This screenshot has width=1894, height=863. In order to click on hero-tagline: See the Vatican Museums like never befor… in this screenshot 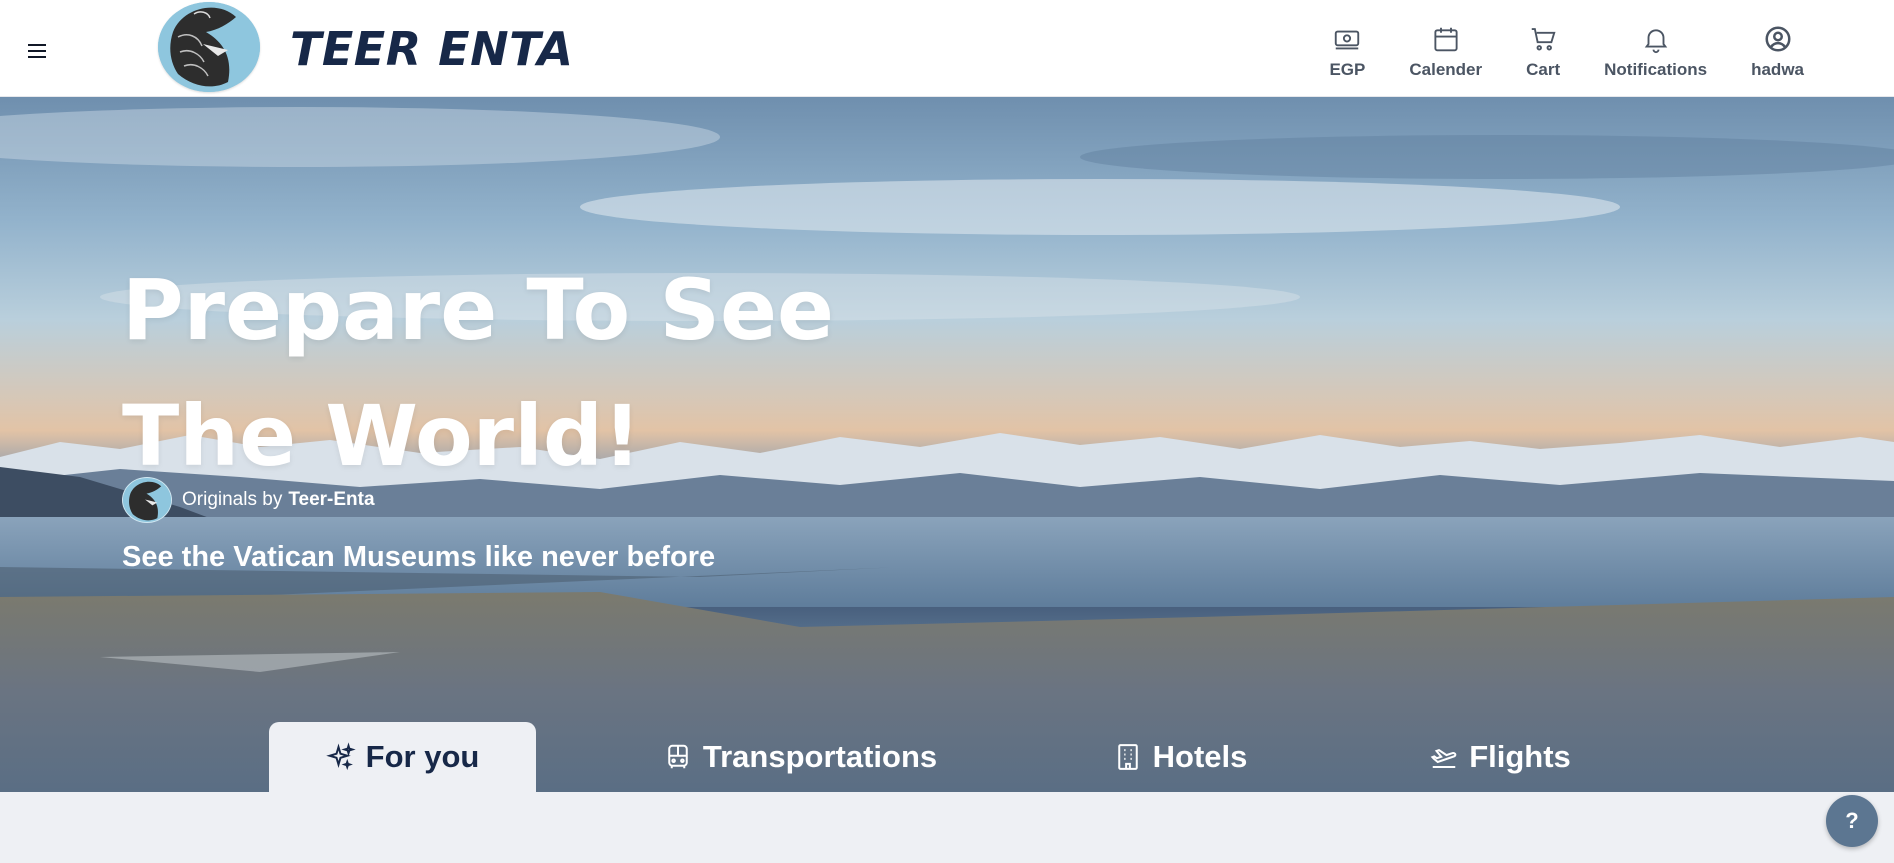, I will do `click(419, 557)`.